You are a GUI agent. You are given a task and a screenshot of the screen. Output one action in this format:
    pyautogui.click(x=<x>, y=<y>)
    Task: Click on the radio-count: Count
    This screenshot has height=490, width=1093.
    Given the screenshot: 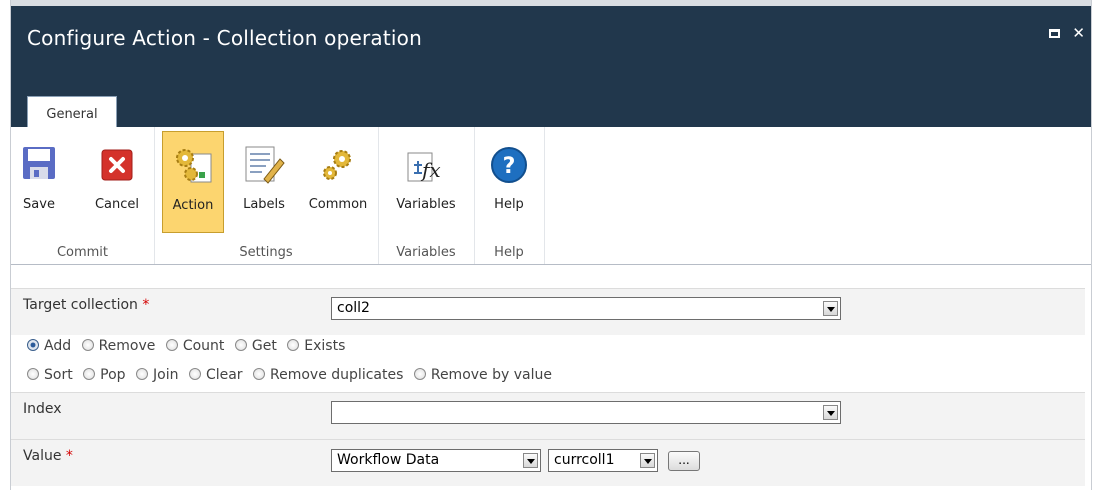 What is the action you would take?
    pyautogui.click(x=195, y=346)
    